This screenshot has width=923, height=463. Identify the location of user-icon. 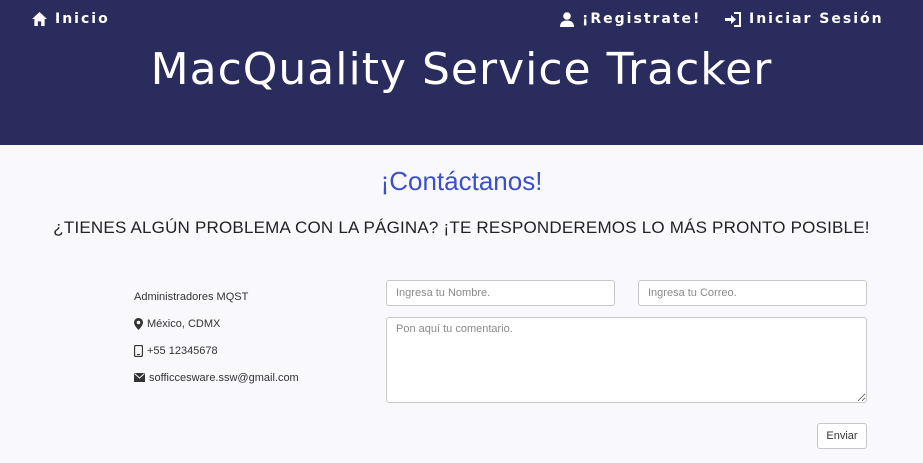
(567, 19).